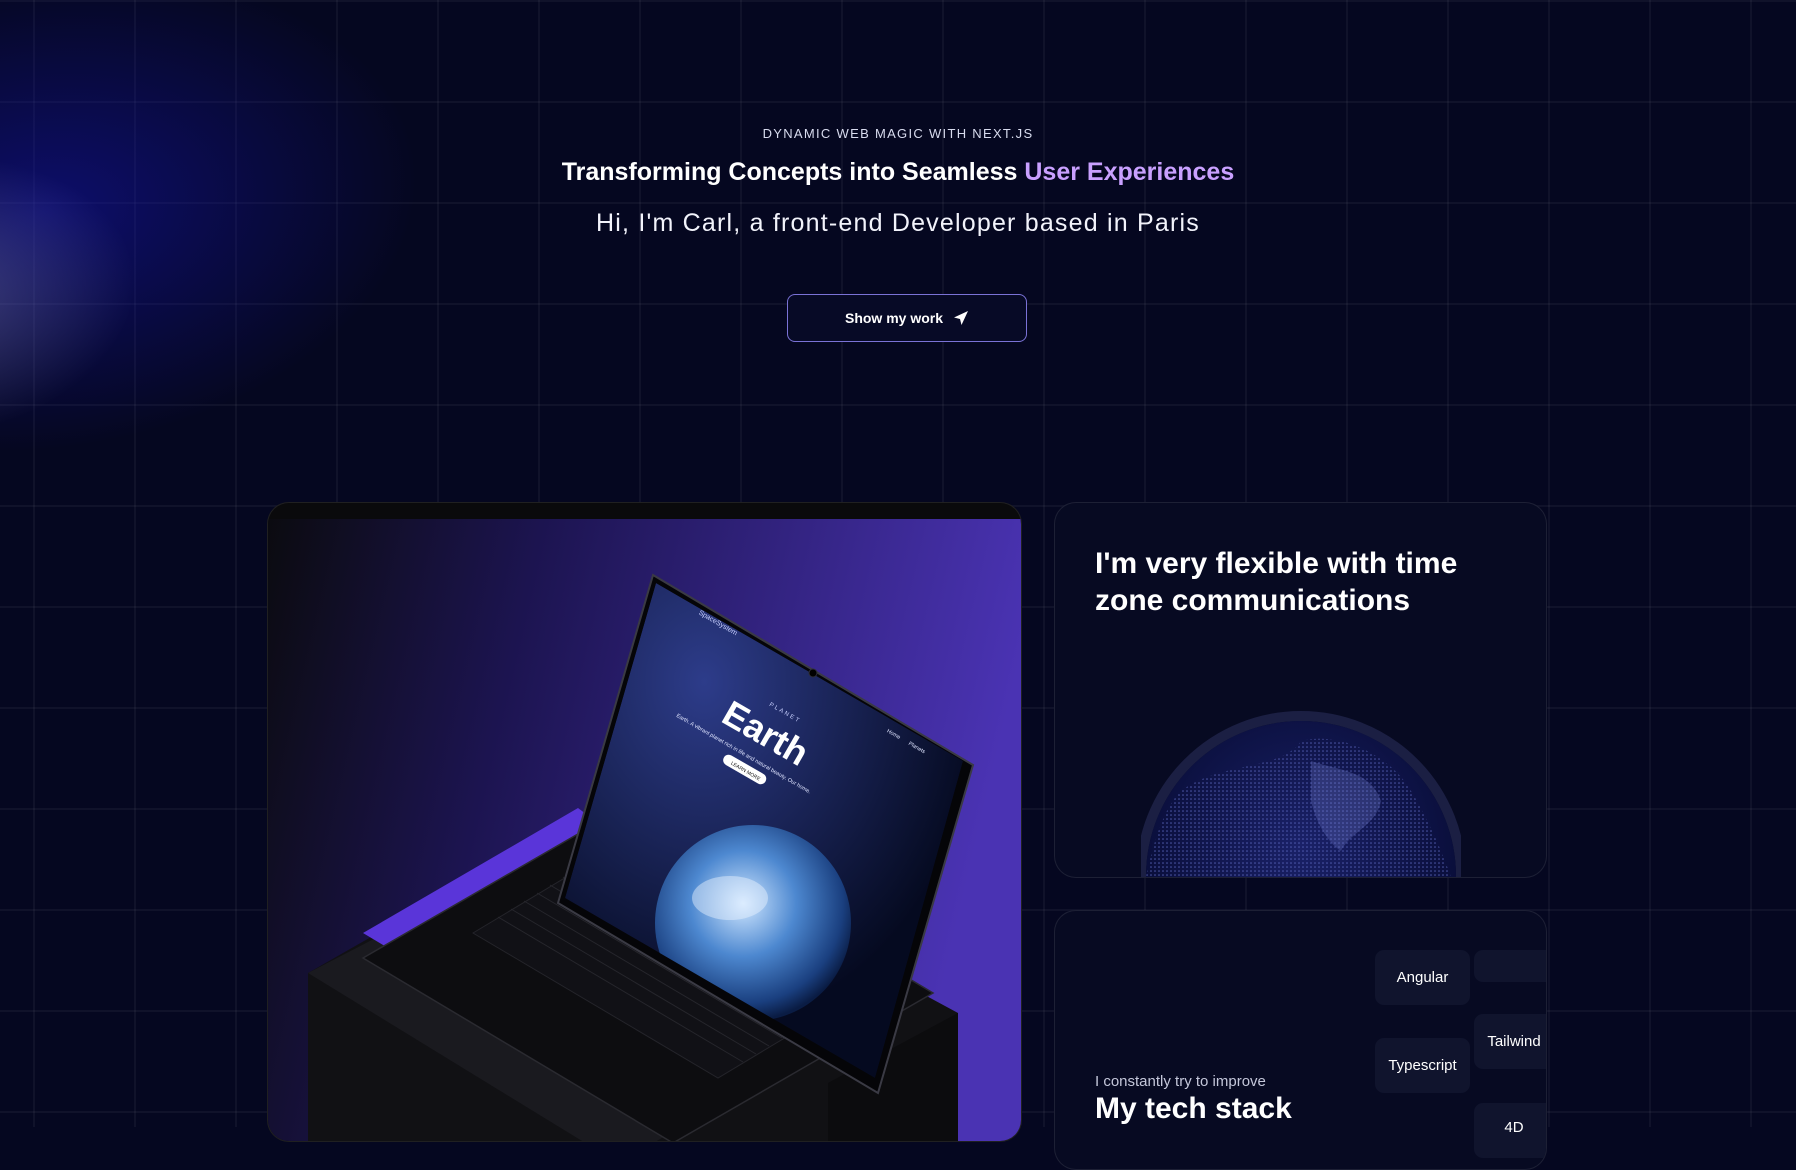 This screenshot has width=1796, height=1170. I want to click on tech-stack-subtitle: I constantly try to improve, so click(1180, 1081).